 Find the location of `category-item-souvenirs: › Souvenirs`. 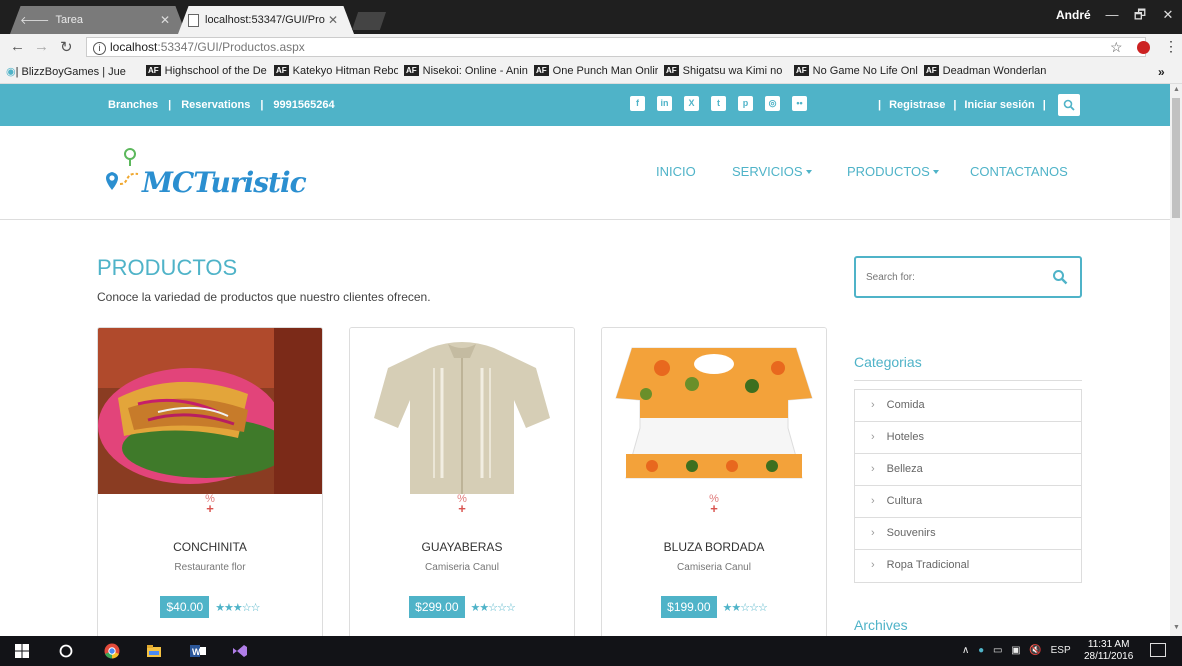

category-item-souvenirs: › Souvenirs is located at coordinates (968, 534).